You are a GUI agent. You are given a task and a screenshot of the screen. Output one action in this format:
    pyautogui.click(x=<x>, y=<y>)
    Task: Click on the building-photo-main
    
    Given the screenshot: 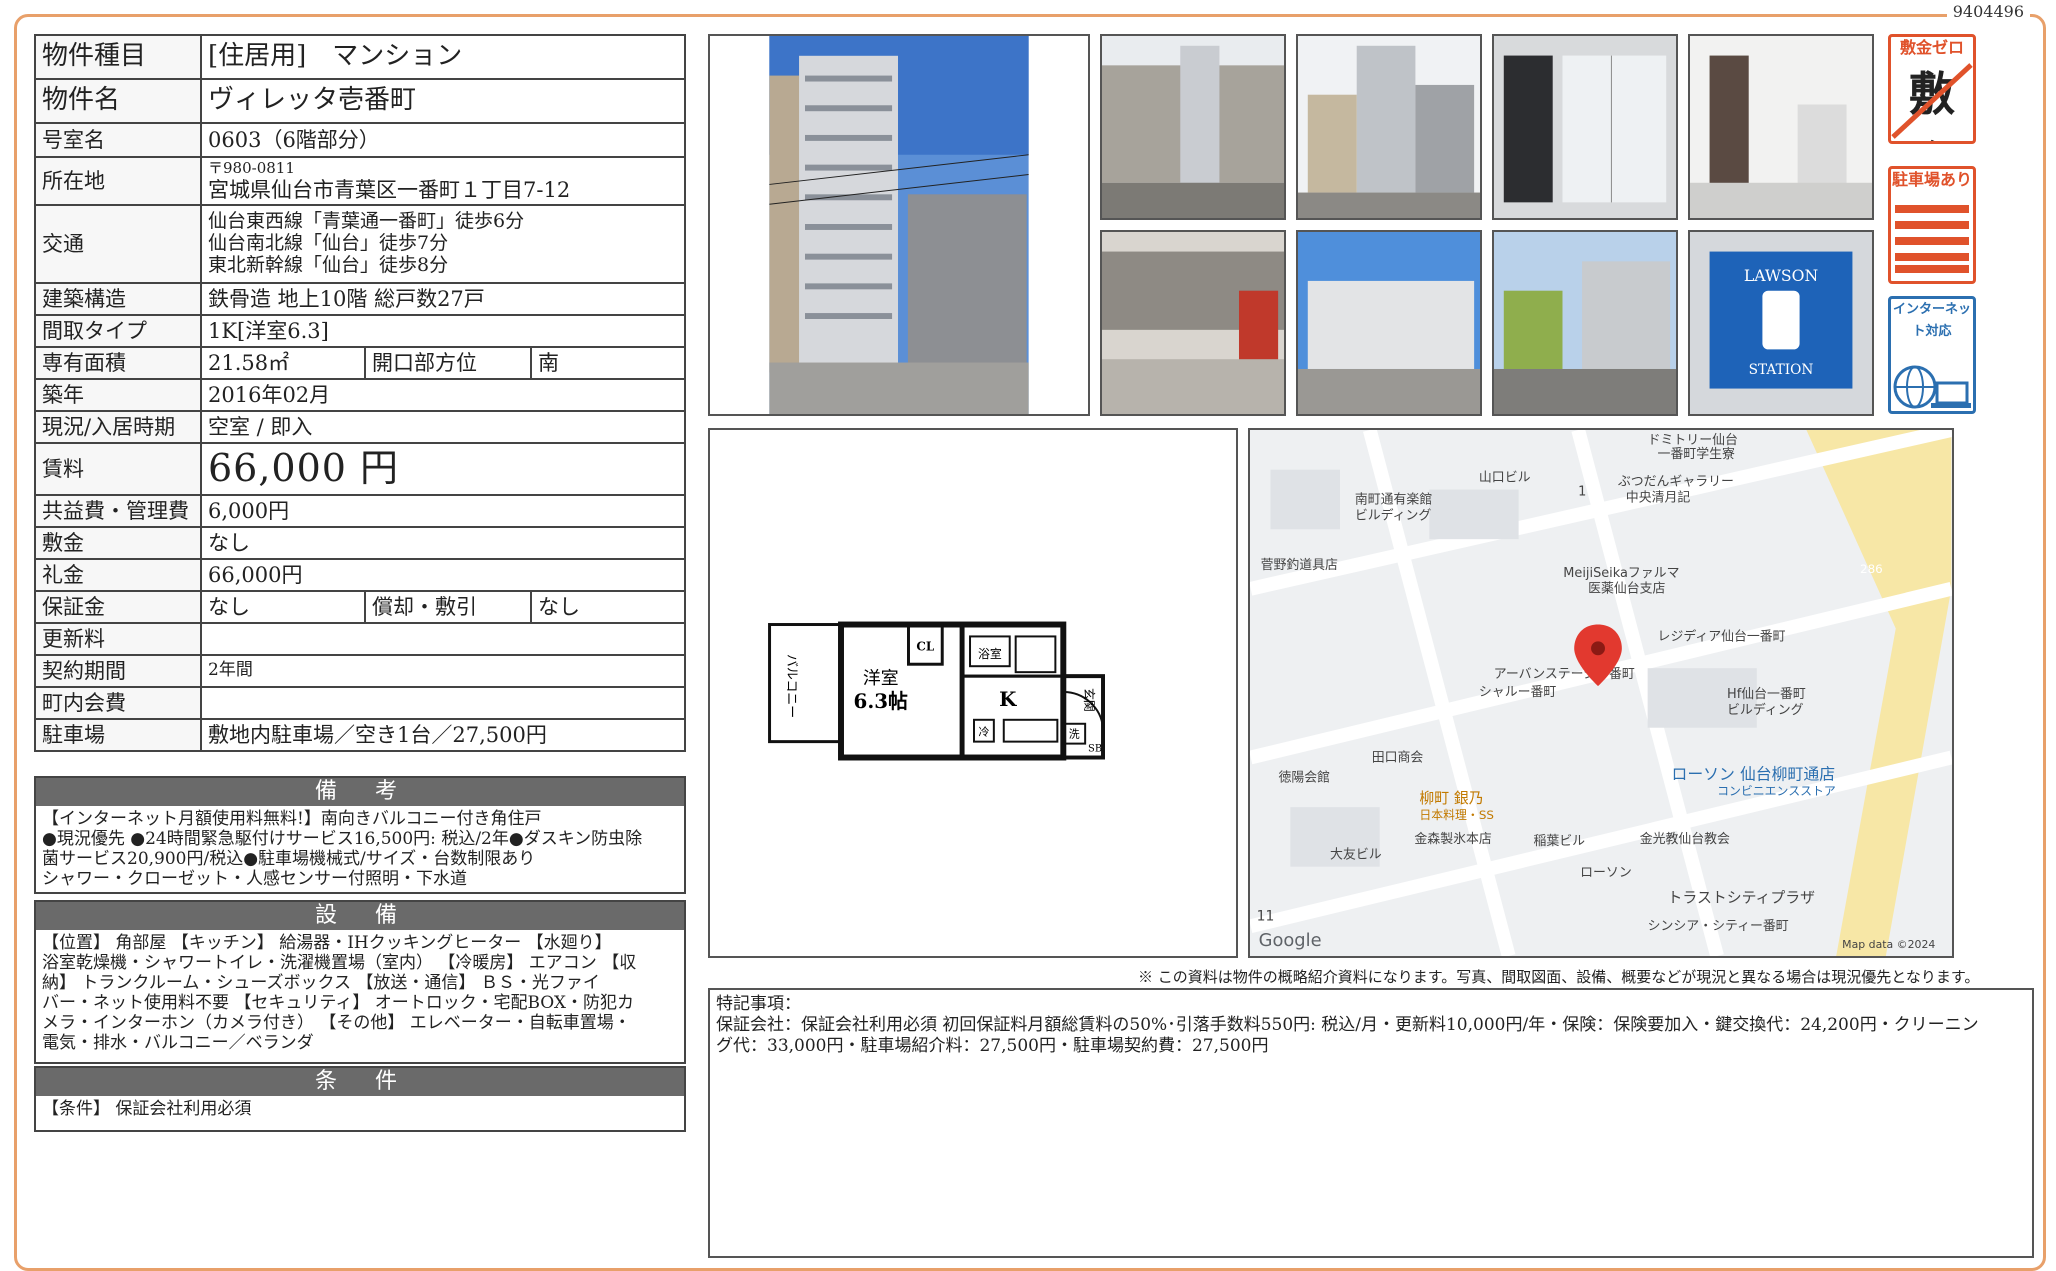 What is the action you would take?
    pyautogui.click(x=899, y=225)
    